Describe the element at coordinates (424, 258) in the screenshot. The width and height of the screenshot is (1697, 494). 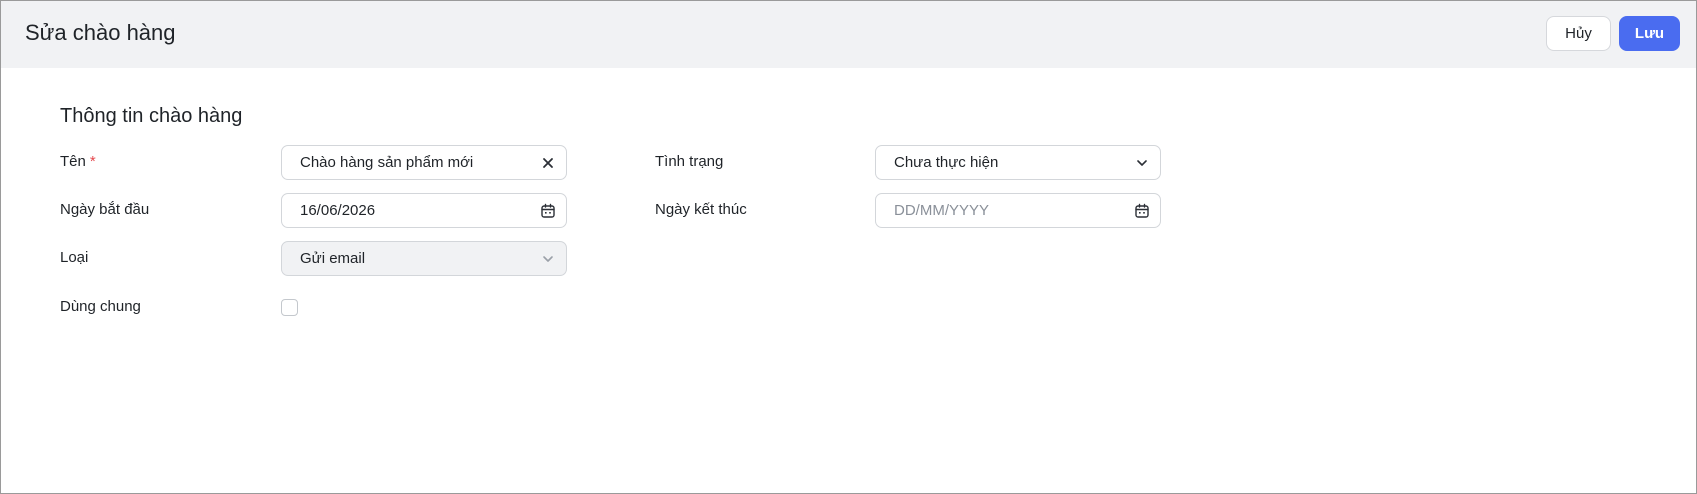
I see `type-select: Gửi email` at that location.